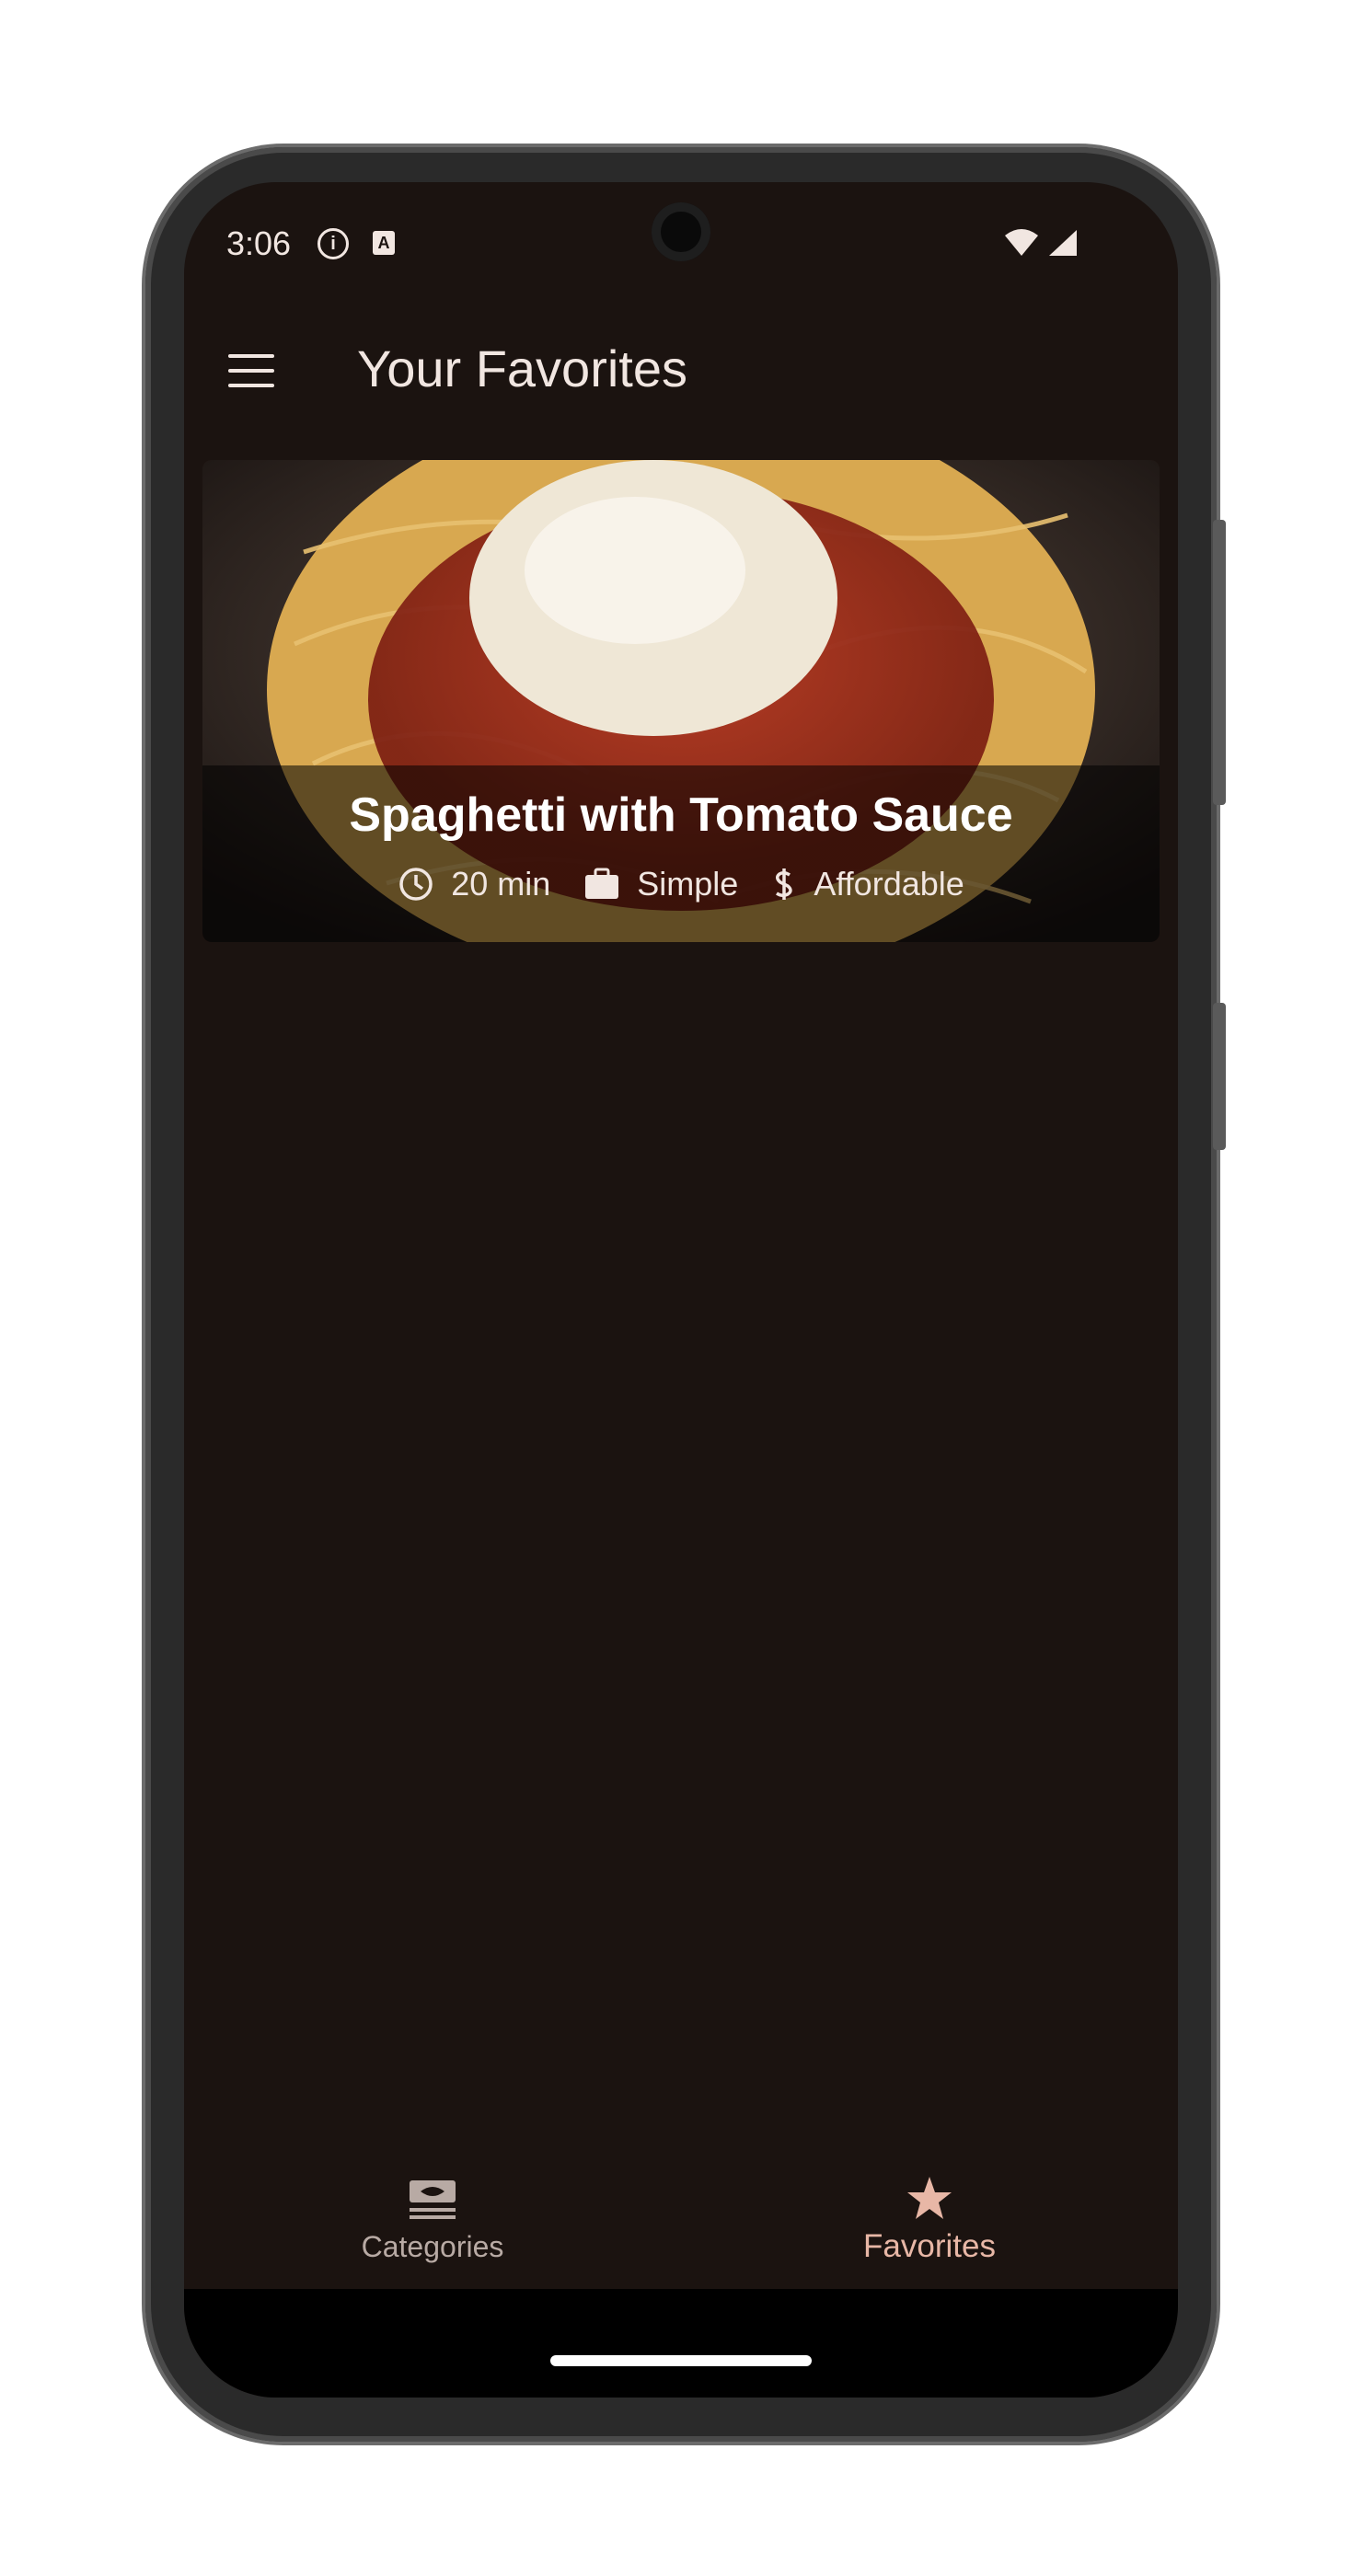  I want to click on meal-affordability: Affordable, so click(868, 884).